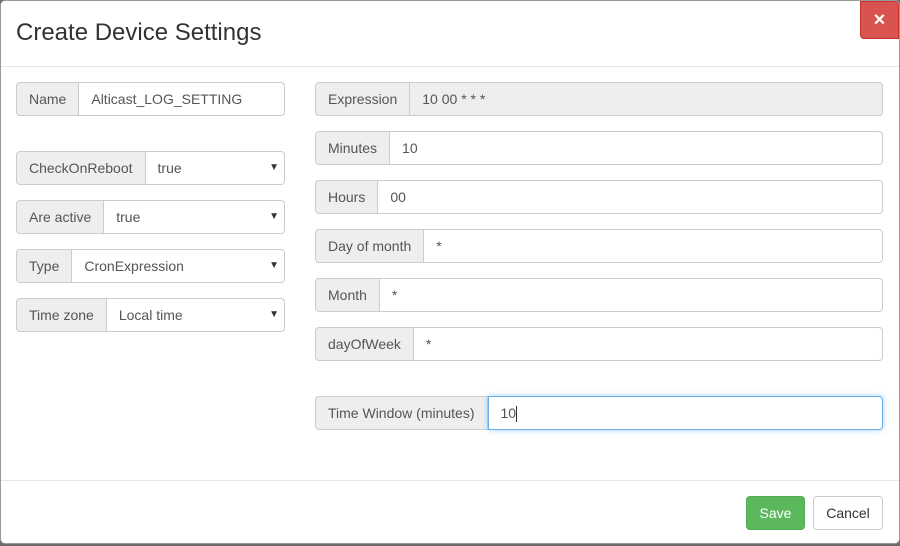 The height and width of the screenshot is (546, 900). Describe the element at coordinates (139, 32) in the screenshot. I see `modal-title: Create Device Settings` at that location.